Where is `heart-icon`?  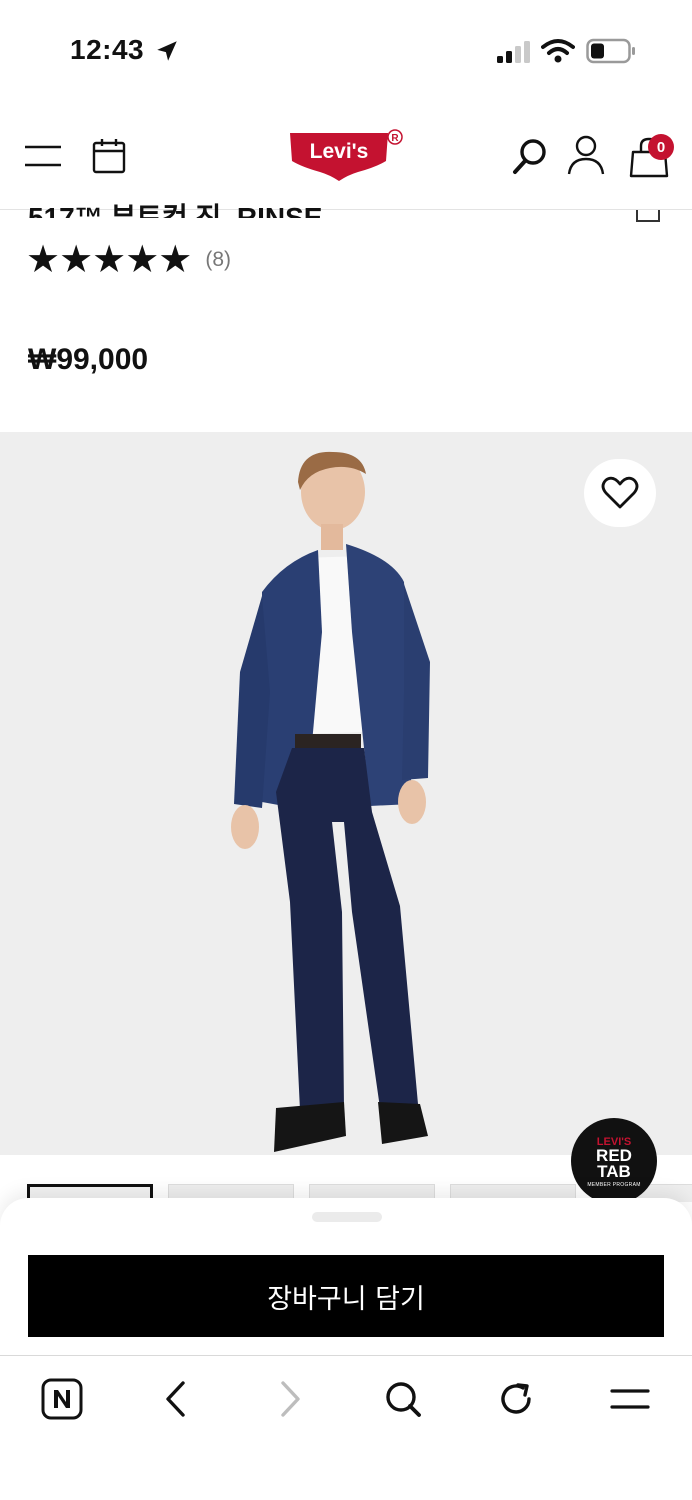 heart-icon is located at coordinates (620, 492).